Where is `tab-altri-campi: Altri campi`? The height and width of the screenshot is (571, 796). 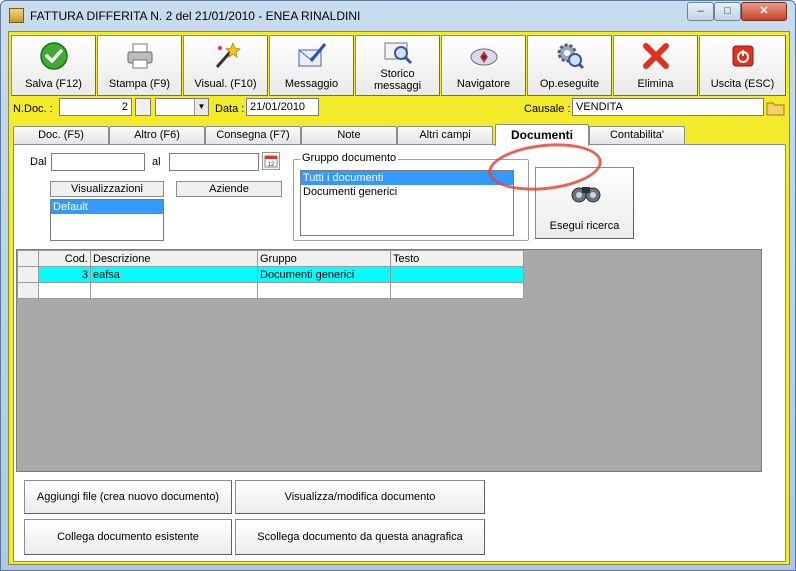
tab-altri-campi: Altri campi is located at coordinates (445, 135).